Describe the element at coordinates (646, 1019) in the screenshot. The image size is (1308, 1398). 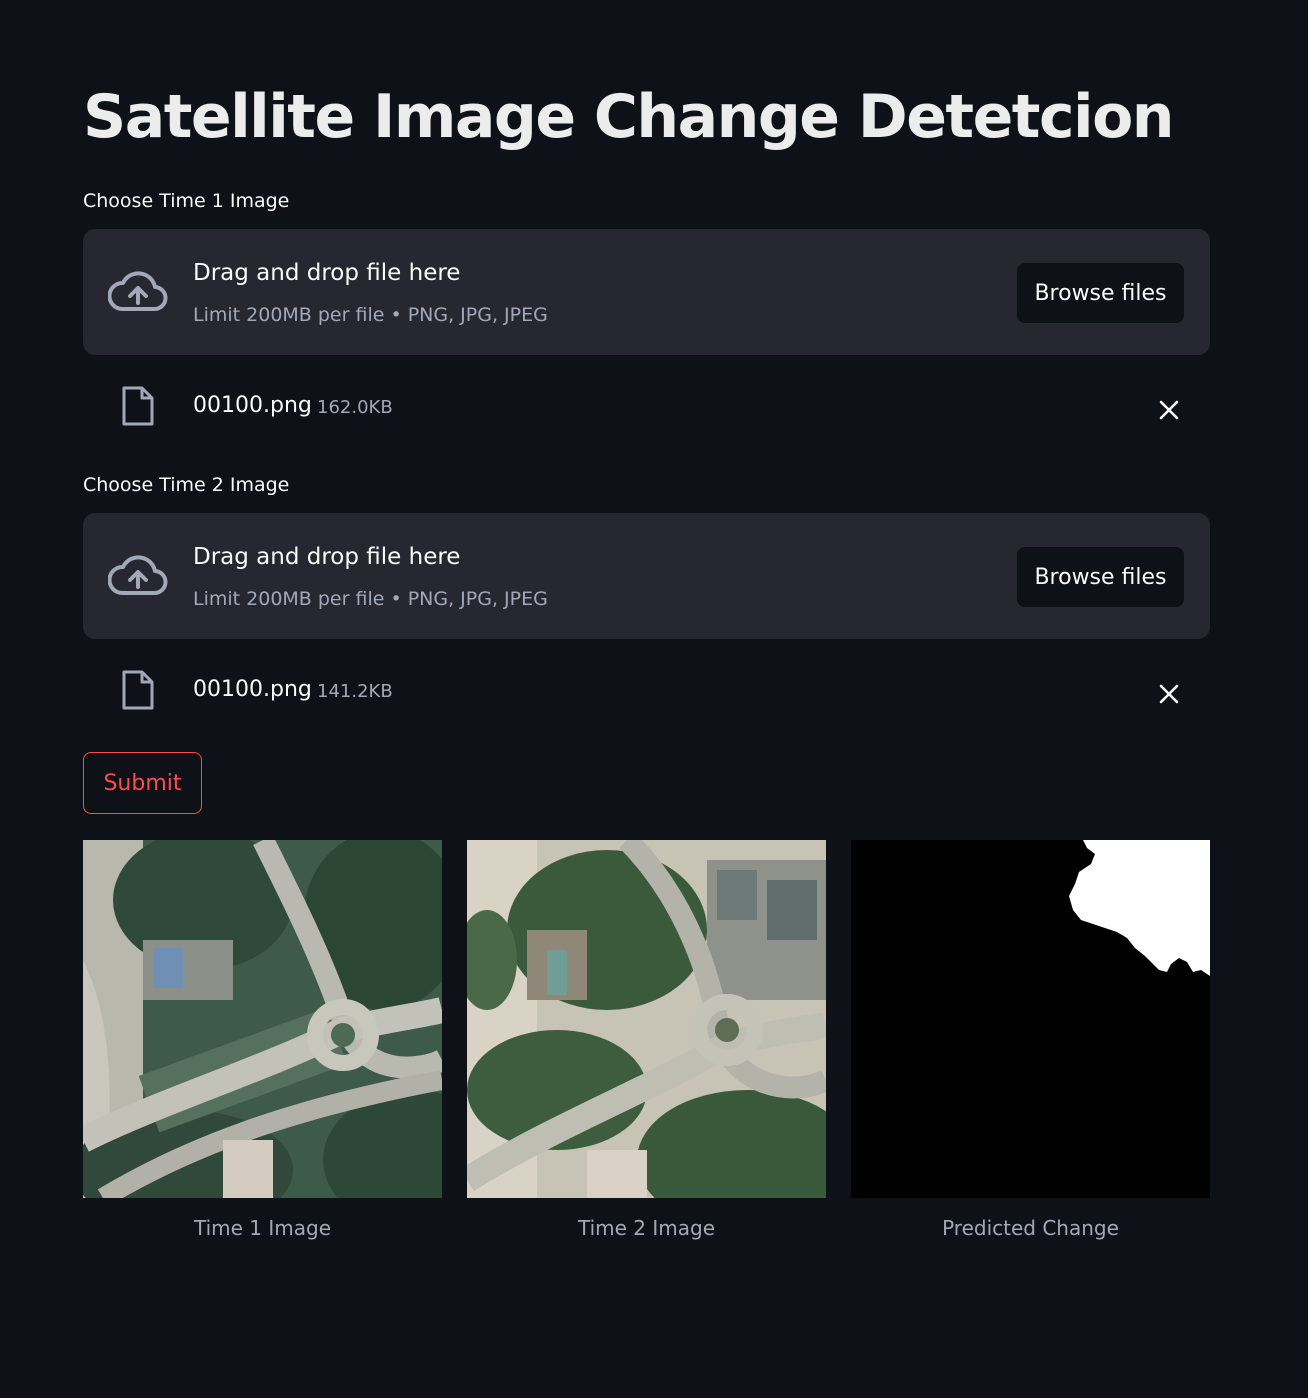
I see `time2-image` at that location.